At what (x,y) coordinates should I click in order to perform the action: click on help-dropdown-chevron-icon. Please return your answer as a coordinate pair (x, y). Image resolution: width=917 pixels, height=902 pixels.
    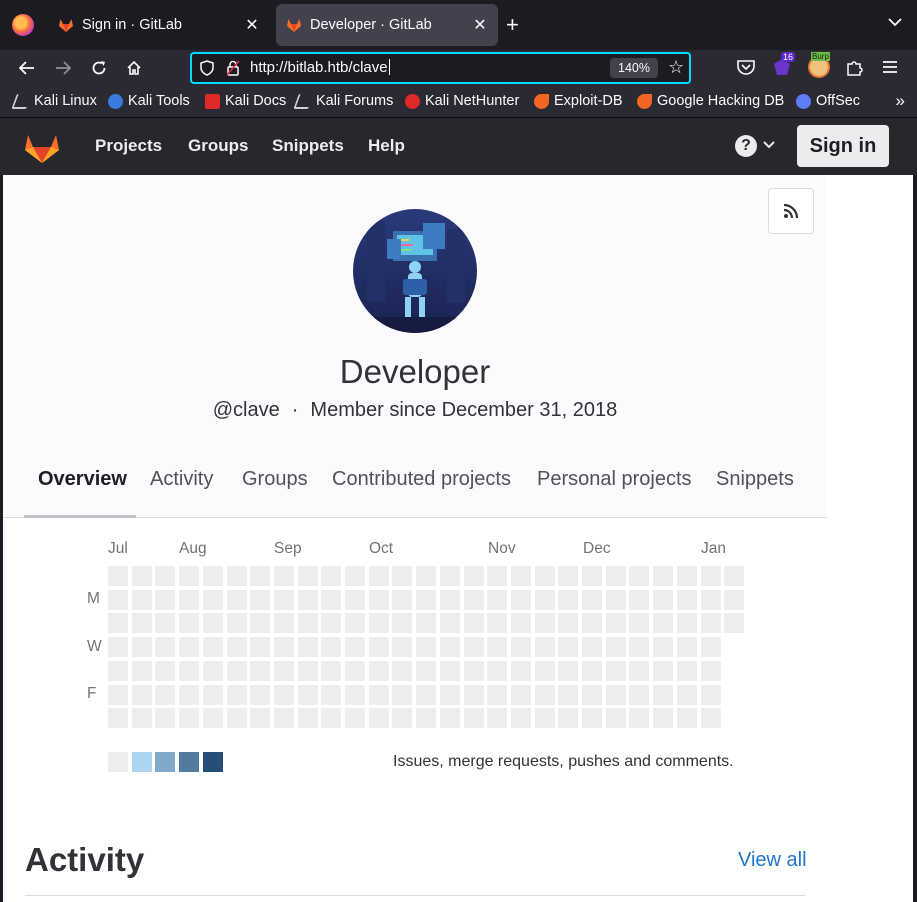
    Looking at the image, I should click on (769, 144).